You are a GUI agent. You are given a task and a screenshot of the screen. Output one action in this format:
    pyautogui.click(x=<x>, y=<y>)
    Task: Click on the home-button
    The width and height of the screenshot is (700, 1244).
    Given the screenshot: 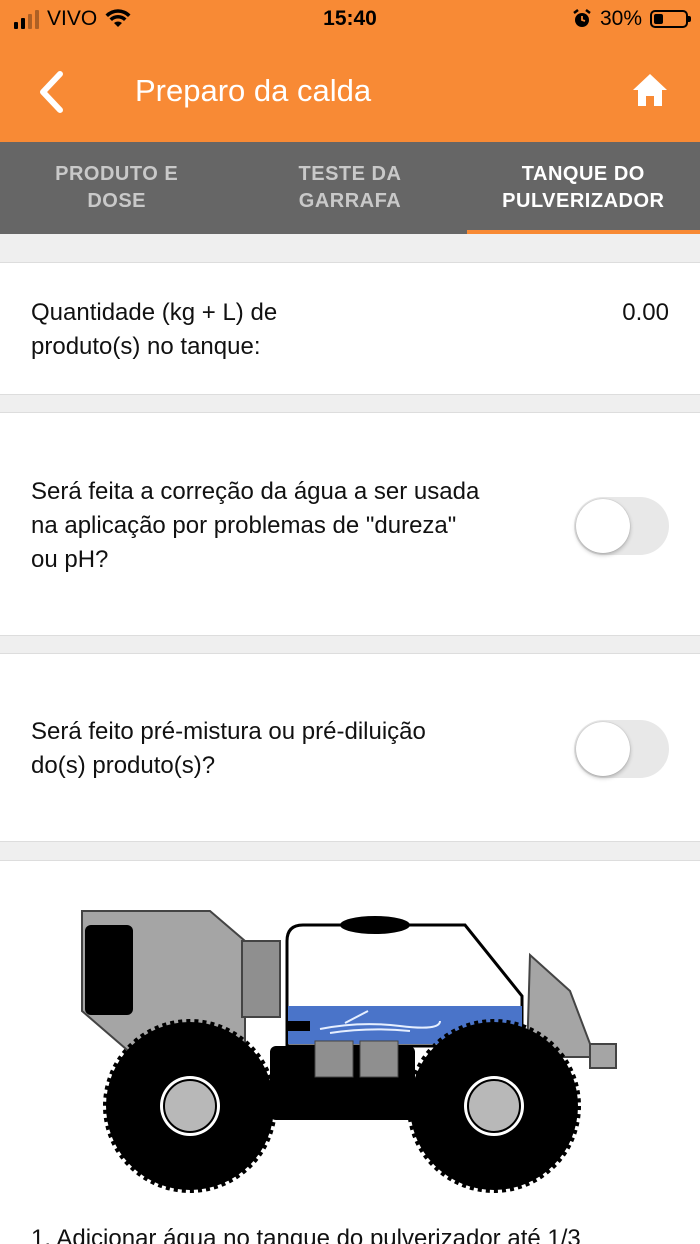 What is the action you would take?
    pyautogui.click(x=650, y=90)
    